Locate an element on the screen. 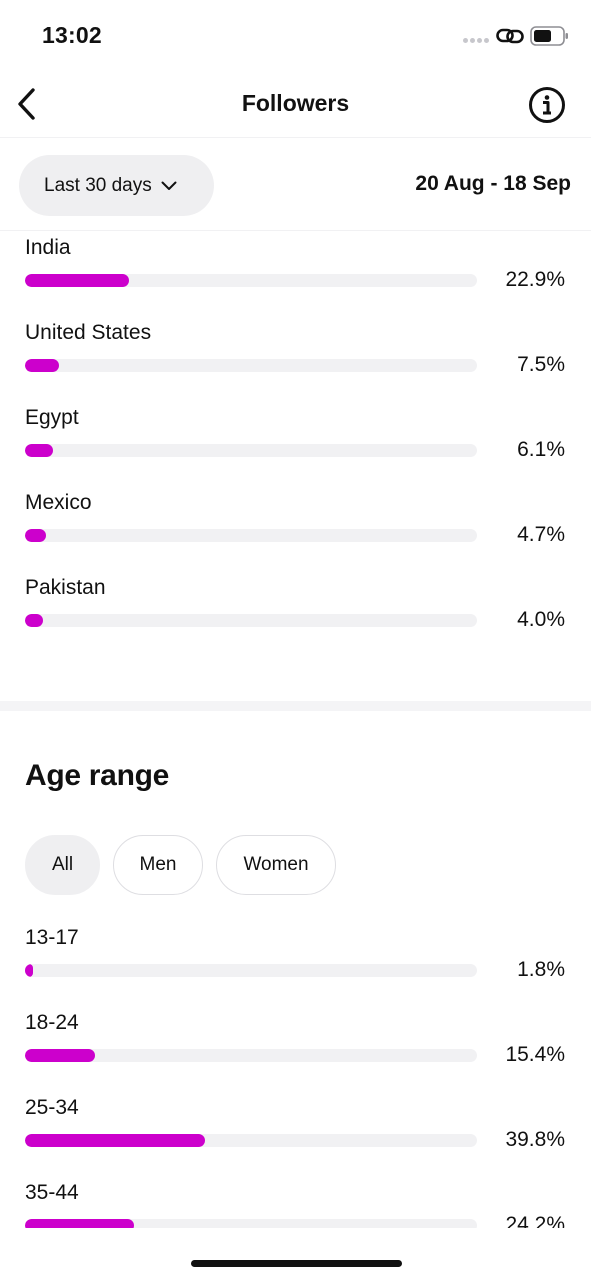 The image size is (591, 1280). filter-pill-women: Women is located at coordinates (276, 865).